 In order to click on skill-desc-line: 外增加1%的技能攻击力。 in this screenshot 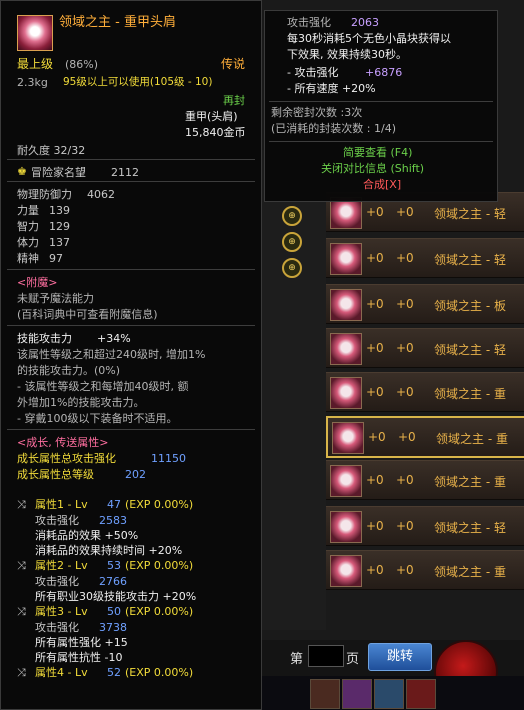, I will do `click(81, 402)`.